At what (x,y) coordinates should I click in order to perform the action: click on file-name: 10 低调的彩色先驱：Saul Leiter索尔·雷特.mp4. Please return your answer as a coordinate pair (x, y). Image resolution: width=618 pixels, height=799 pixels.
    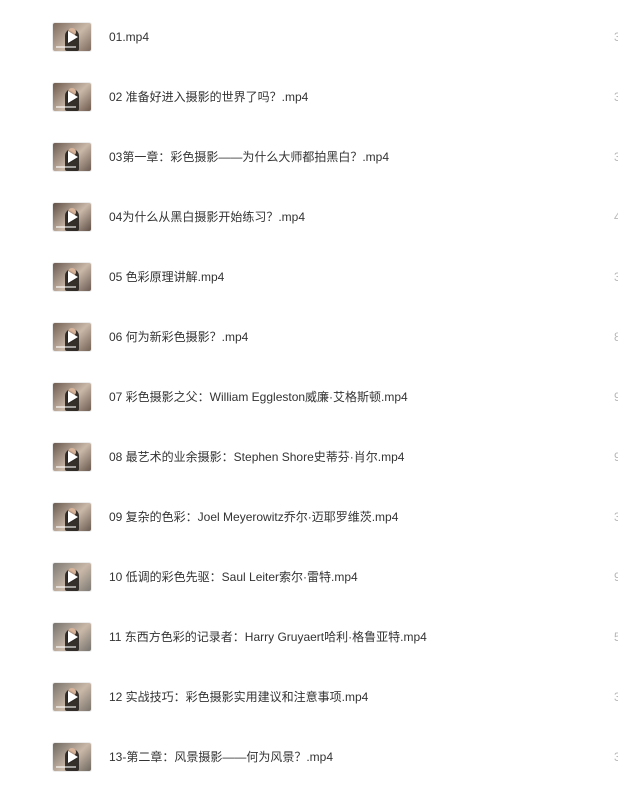
    Looking at the image, I should click on (233, 577).